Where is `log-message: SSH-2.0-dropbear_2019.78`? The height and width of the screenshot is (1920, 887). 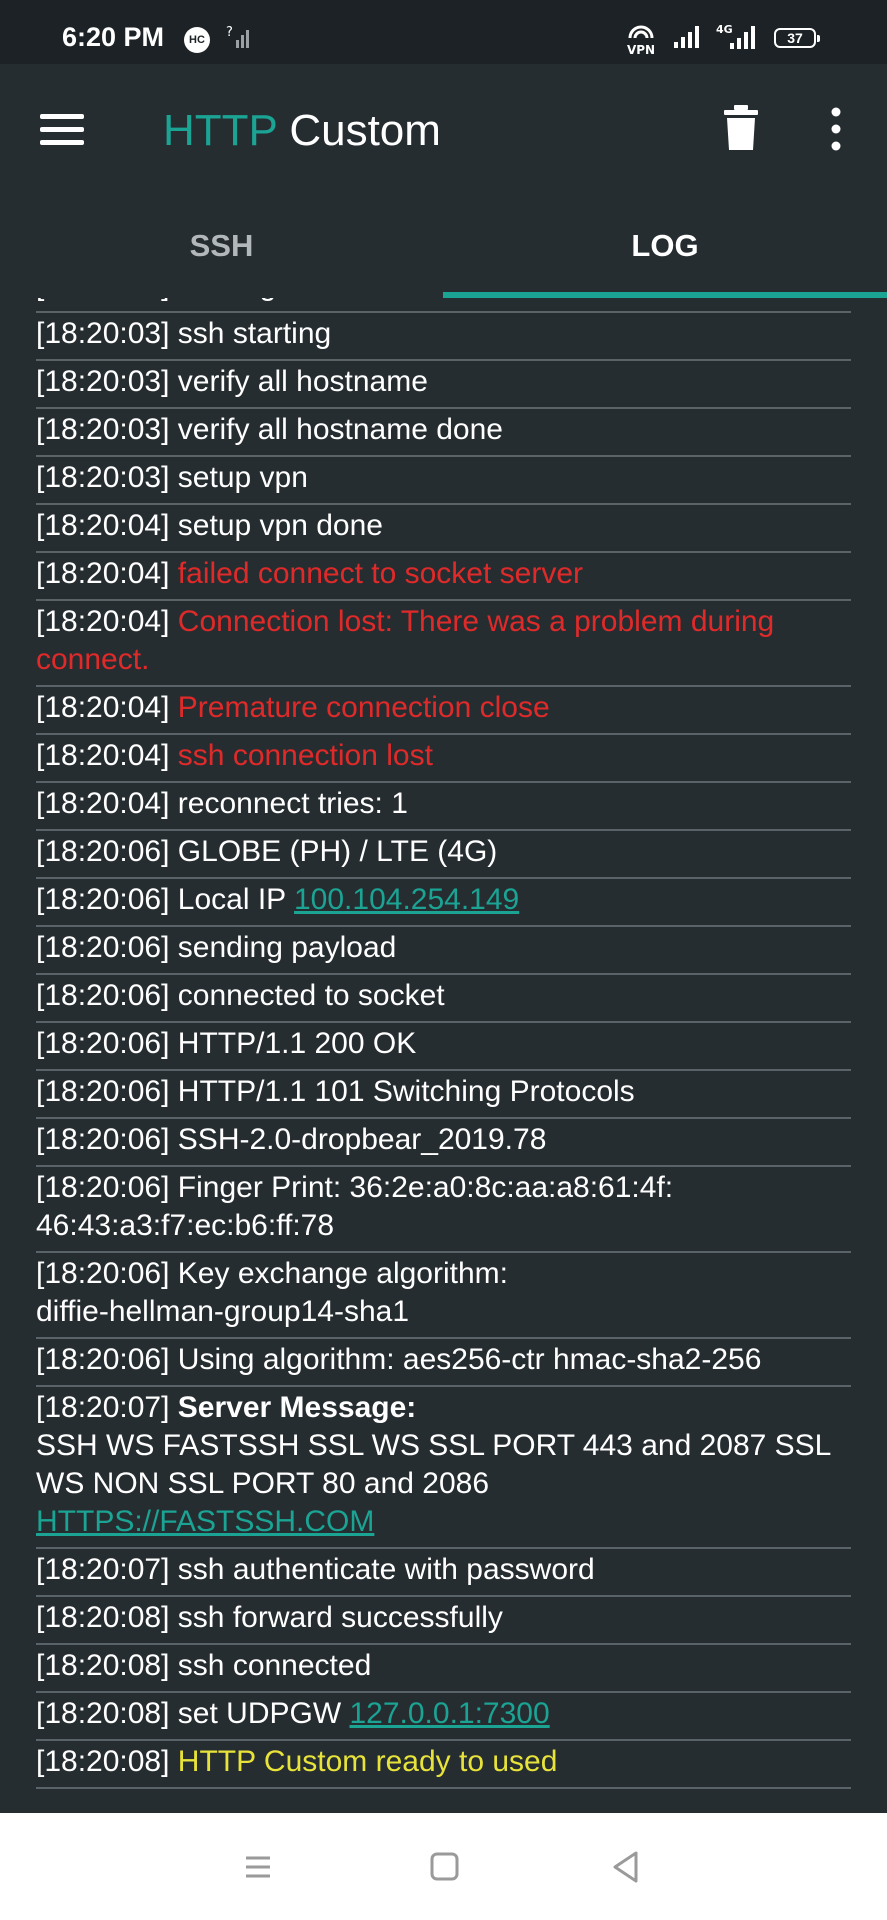
log-message: SSH-2.0-dropbear_2019.78 is located at coordinates (362, 1139).